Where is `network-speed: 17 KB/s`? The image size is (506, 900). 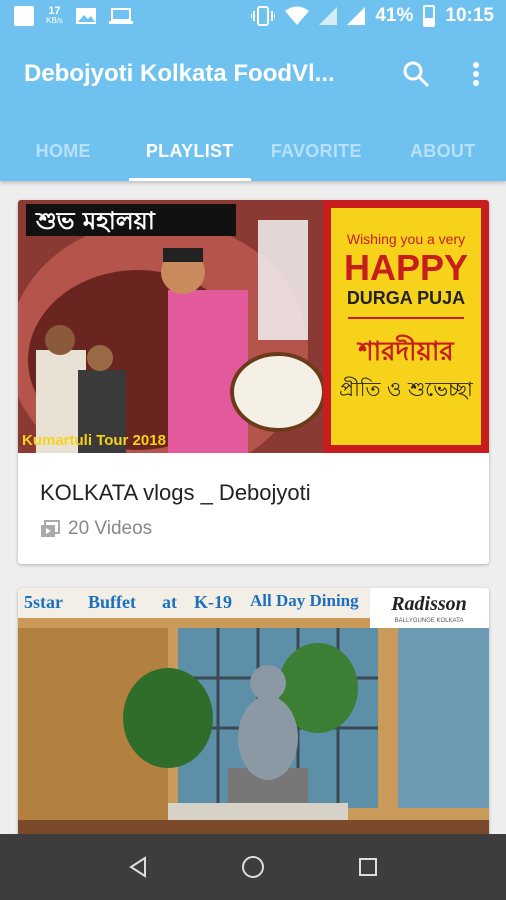 network-speed: 17 KB/s is located at coordinates (54, 16).